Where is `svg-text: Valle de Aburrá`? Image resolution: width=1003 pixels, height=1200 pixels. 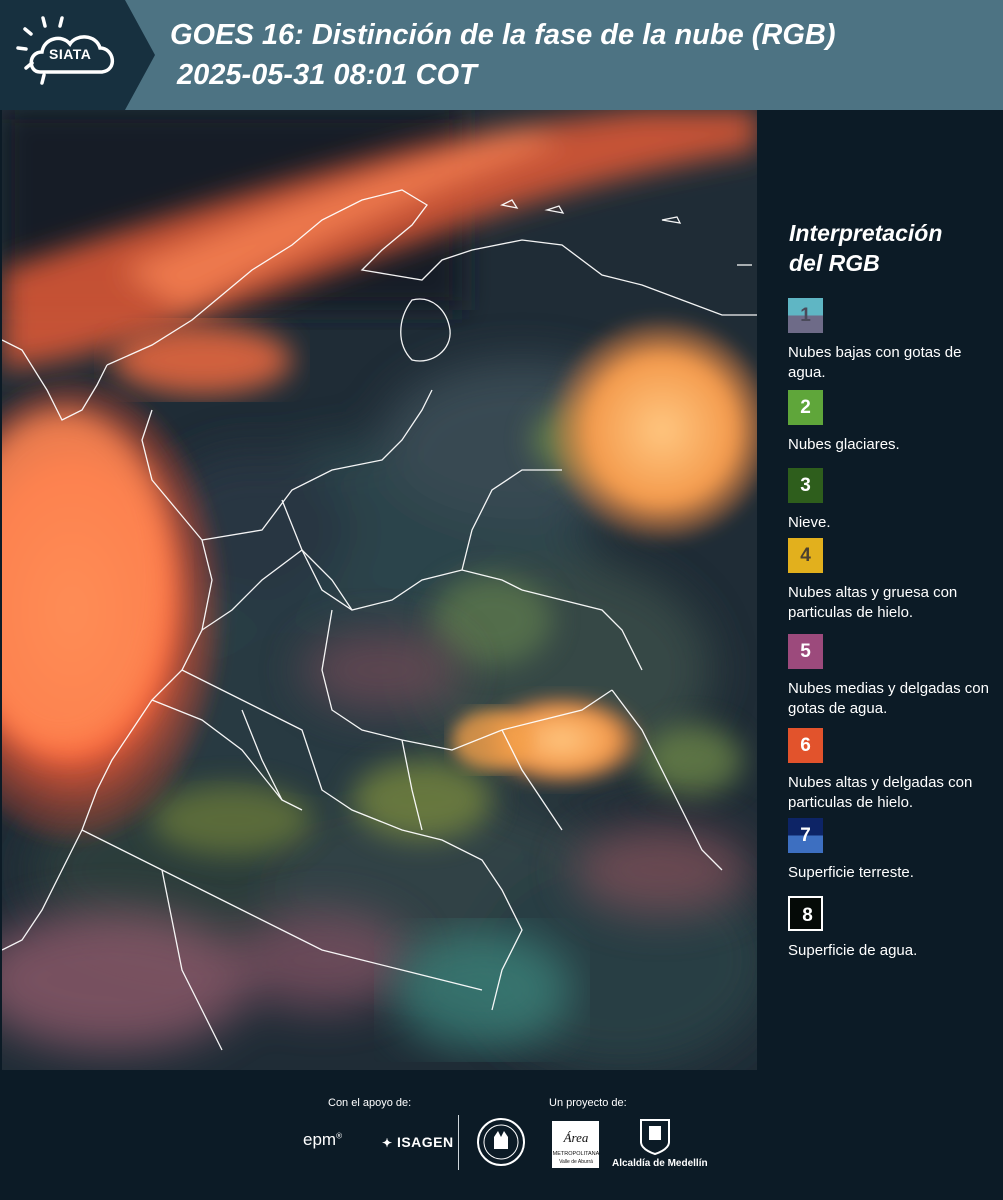
svg-text: Valle de Aburrá is located at coordinates (576, 1162).